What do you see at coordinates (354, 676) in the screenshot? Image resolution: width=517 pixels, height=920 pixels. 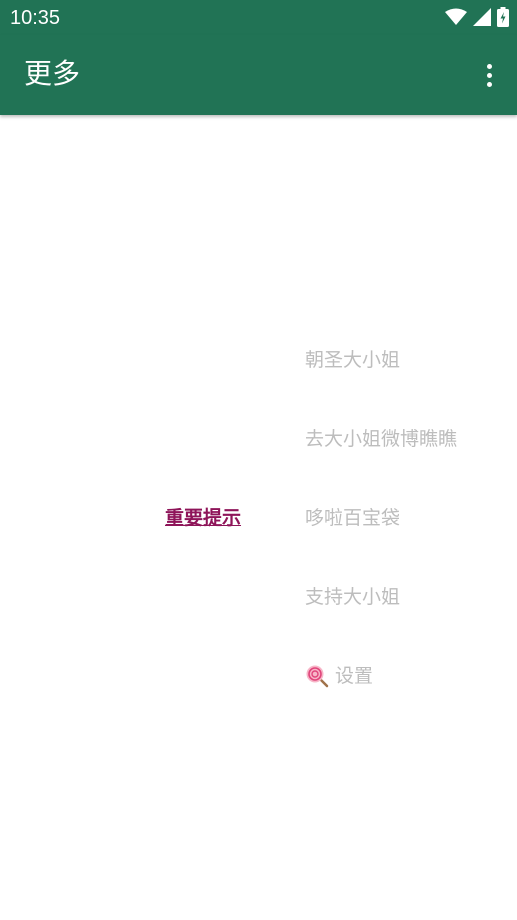 I see `menu-item-label: 设置` at bounding box center [354, 676].